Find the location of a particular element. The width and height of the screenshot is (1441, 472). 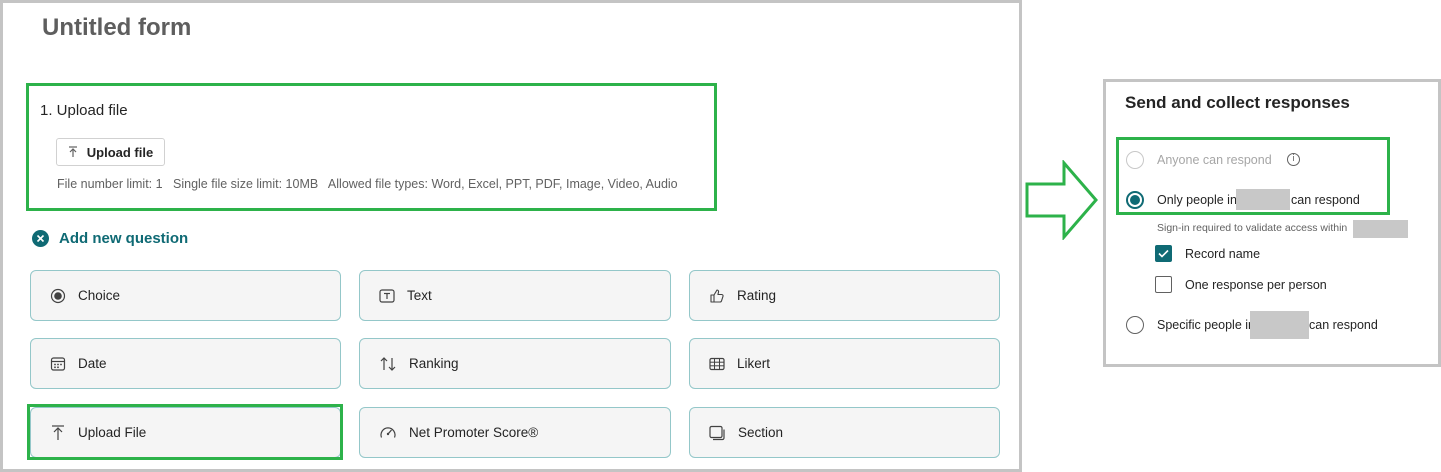

question-type-label: Rating is located at coordinates (757, 295).